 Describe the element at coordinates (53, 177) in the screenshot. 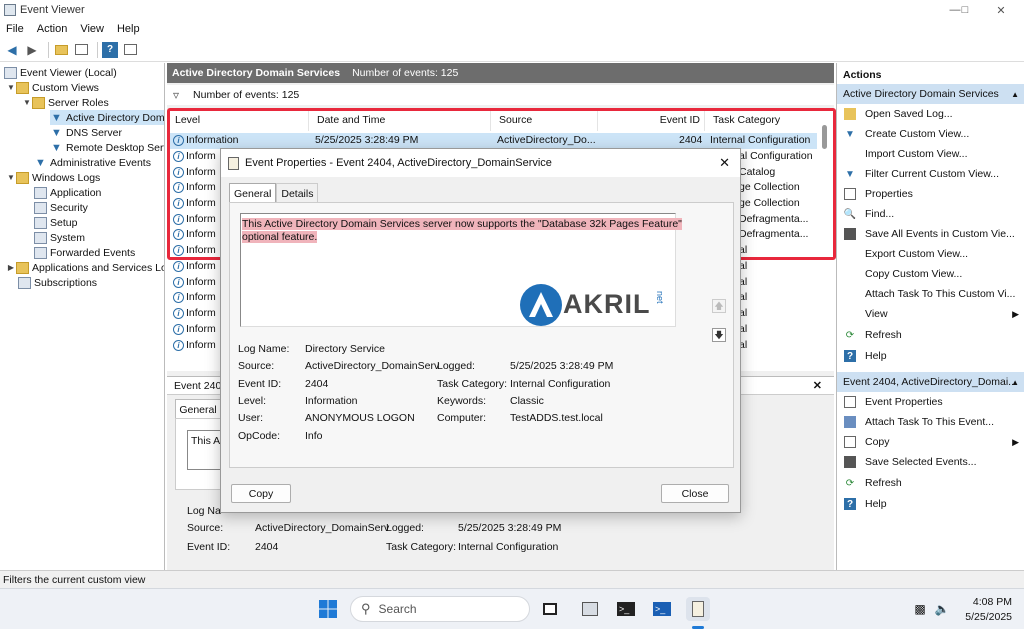

I see `tree-item-windows-logs: ▼ Windows Logs` at that location.